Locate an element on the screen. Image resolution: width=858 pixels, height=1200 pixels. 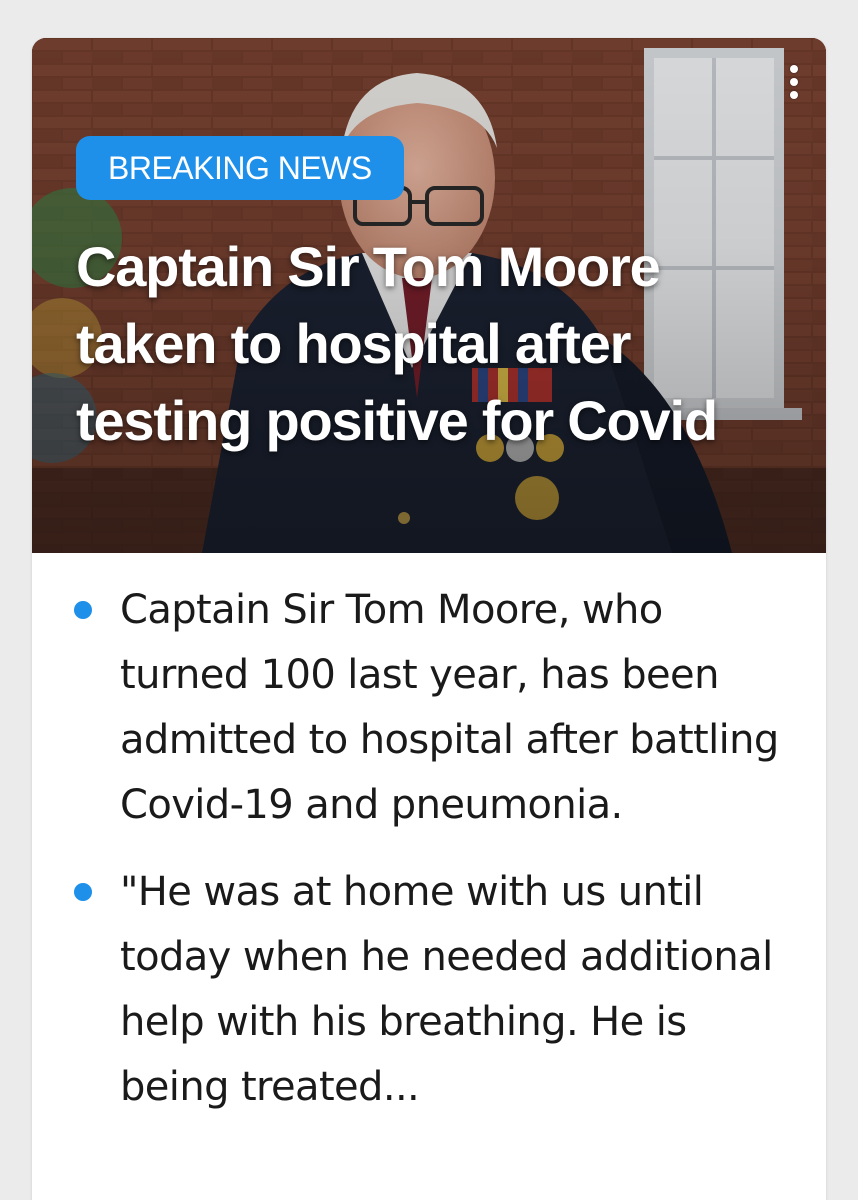
more-vertical-icon is located at coordinates (794, 69).